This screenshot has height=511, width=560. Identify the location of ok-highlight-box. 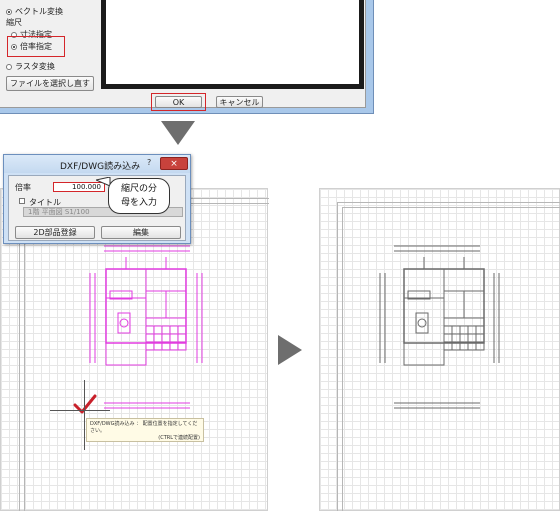
(178, 102).